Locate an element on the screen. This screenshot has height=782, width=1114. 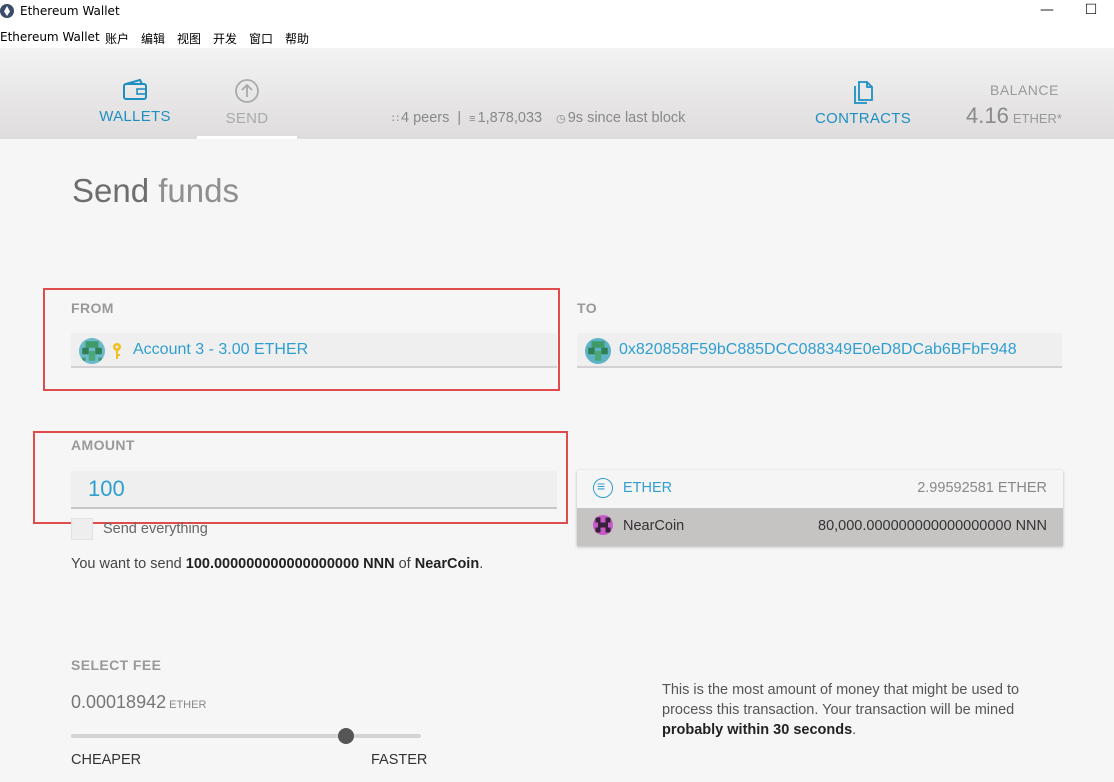
token-balance: 80,000.000000000000000000 NNN is located at coordinates (932, 526).